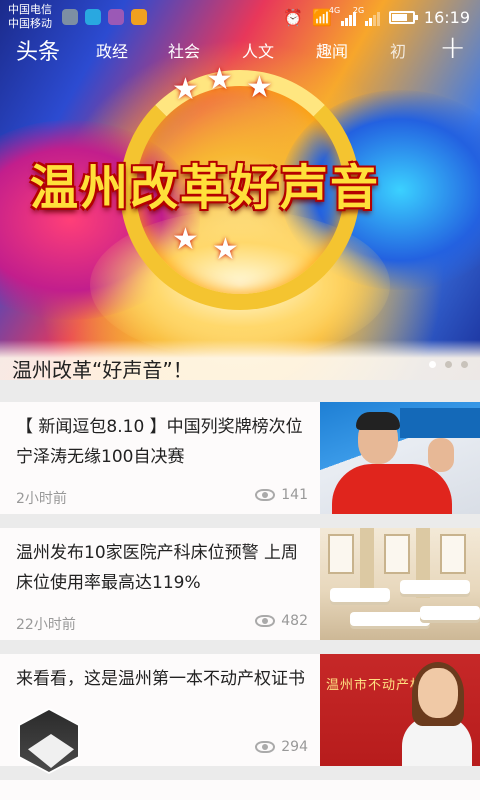 This screenshot has width=480, height=800. Describe the element at coordinates (41, 499) in the screenshot. I see `news-time: 2小时前` at that location.